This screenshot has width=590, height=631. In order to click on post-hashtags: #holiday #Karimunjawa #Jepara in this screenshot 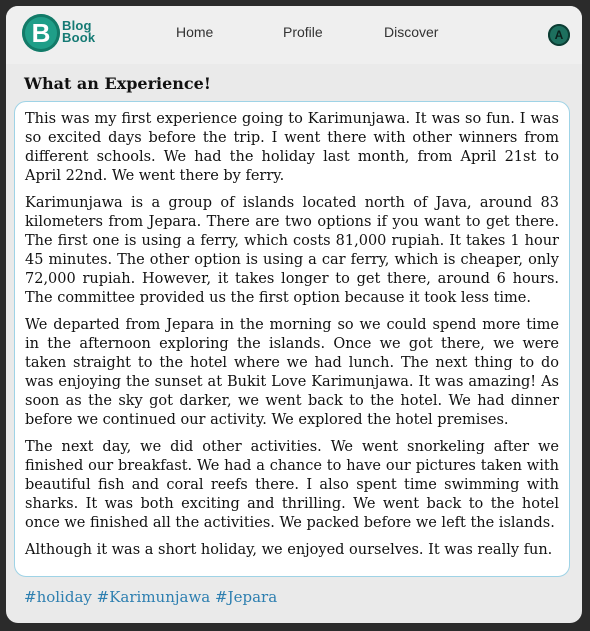, I will do `click(150, 597)`.